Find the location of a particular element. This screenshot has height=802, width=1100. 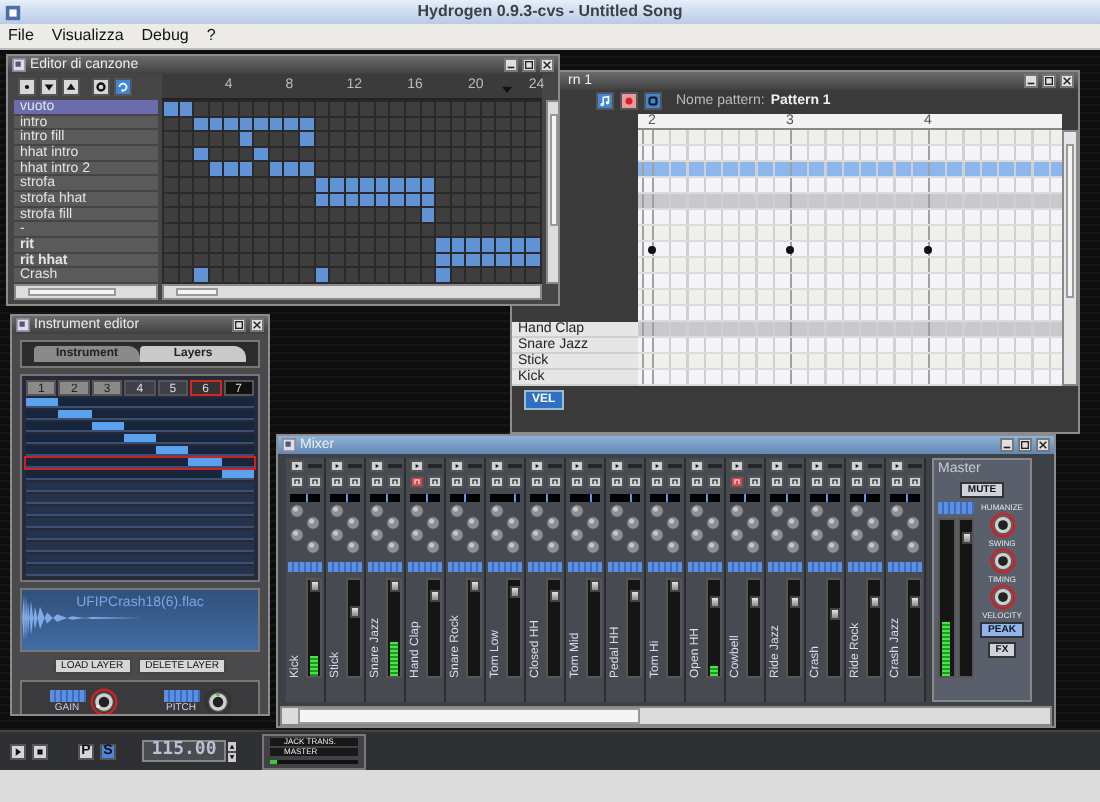

stop-button is located at coordinates (40, 751).